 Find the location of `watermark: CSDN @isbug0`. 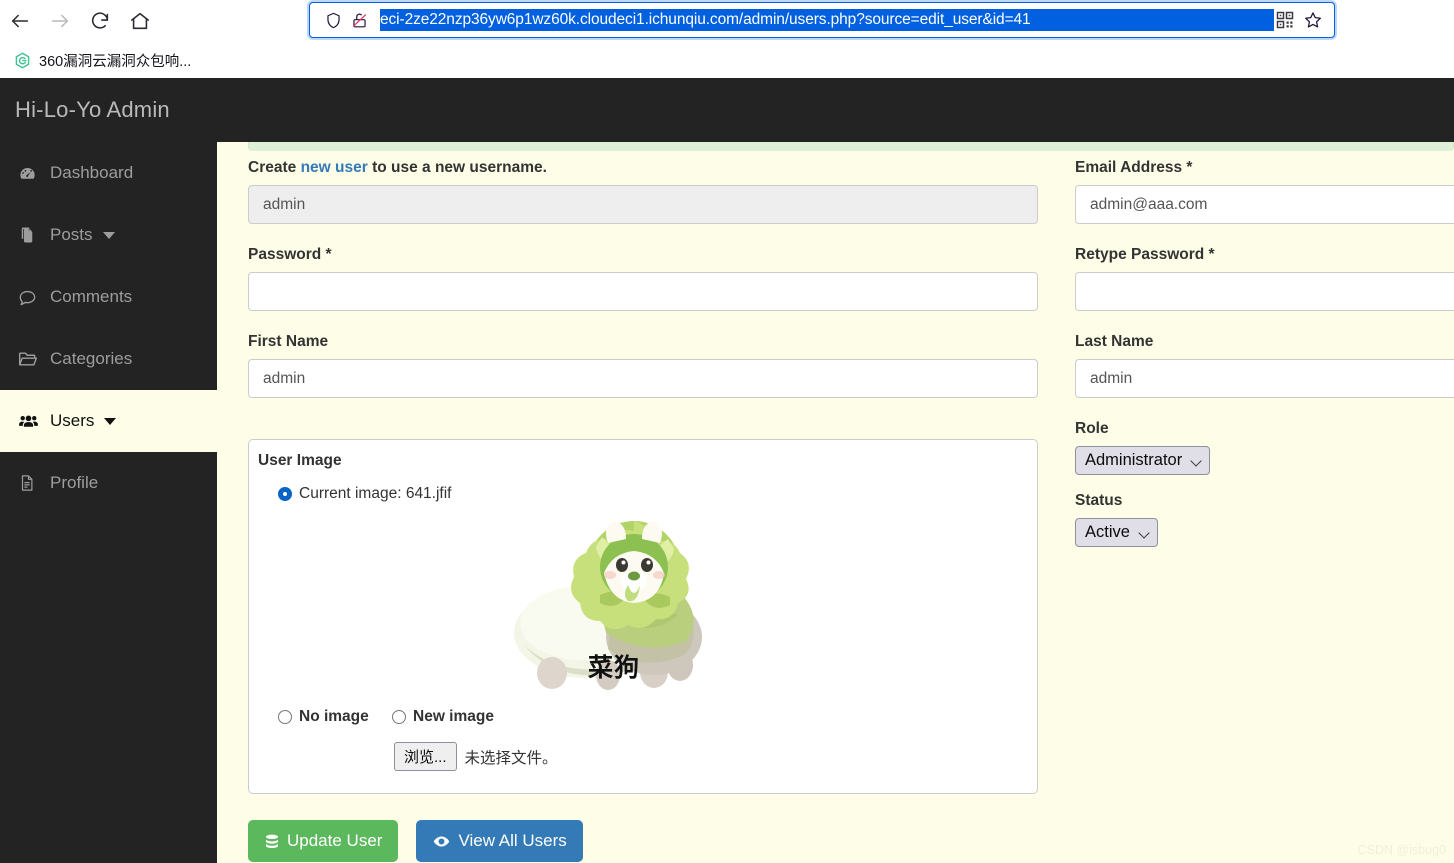

watermark: CSDN @isbug0 is located at coordinates (1401, 850).